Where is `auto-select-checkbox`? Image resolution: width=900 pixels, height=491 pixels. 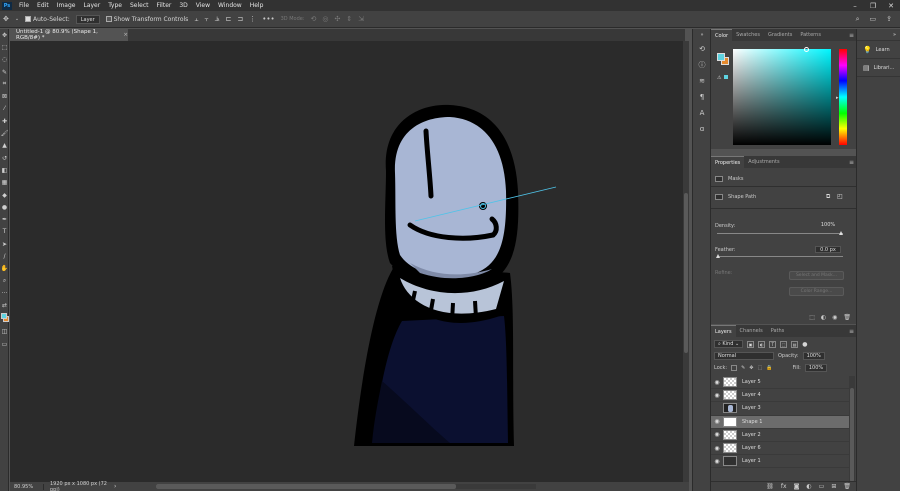
auto-select-checkbox is located at coordinates (28, 19).